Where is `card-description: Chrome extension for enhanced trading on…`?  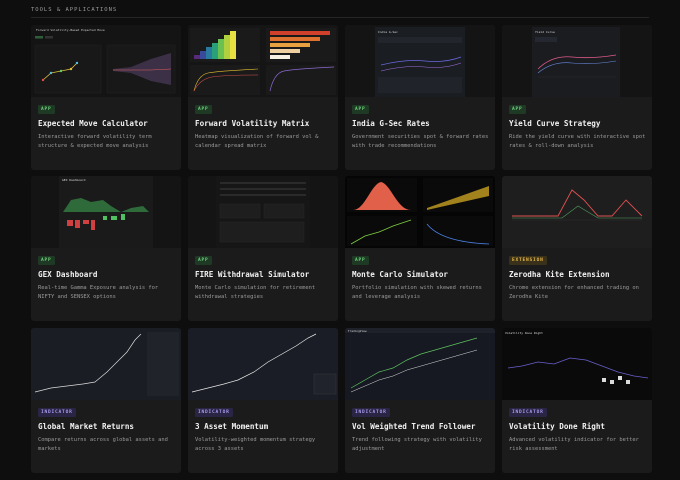
card-description: Chrome extension for enhanced trading on… is located at coordinates (574, 292).